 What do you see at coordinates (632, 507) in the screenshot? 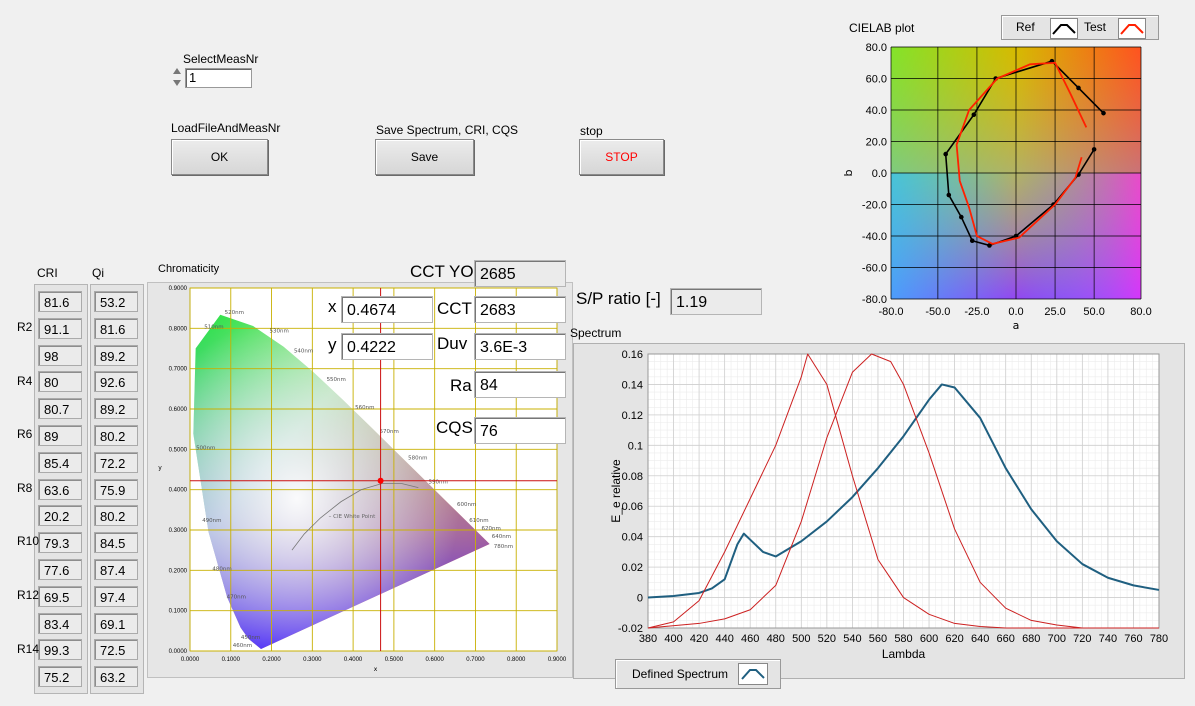
I see `spectrum-y-tick: 0.06` at bounding box center [632, 507].